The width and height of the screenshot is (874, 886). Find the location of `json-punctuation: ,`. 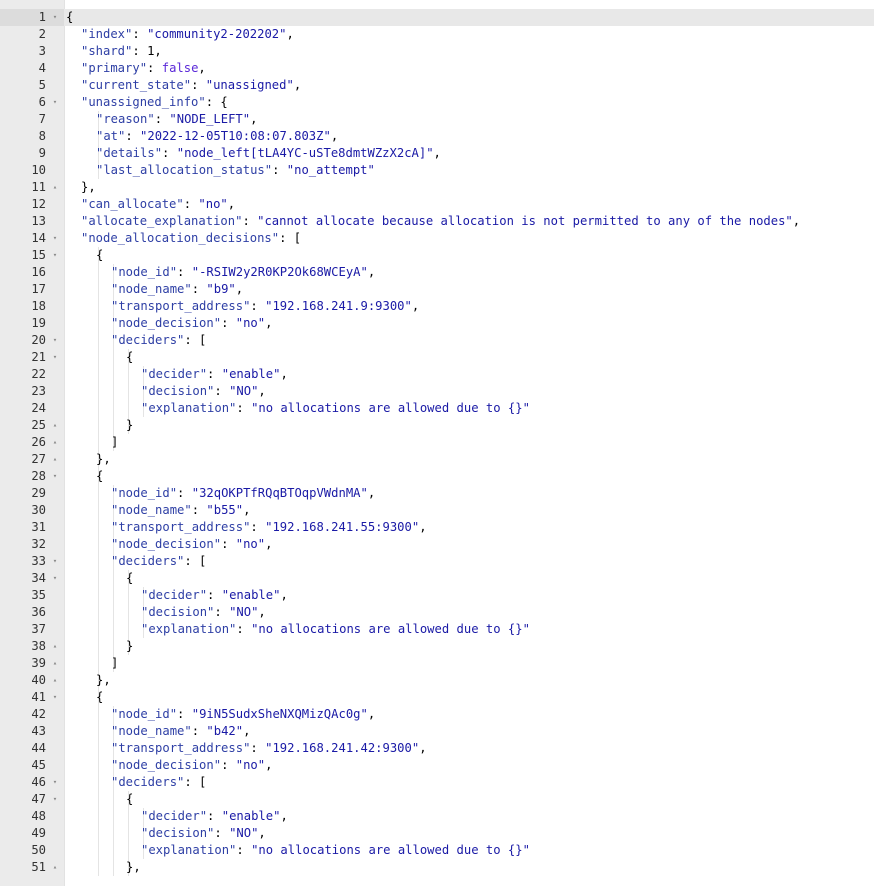

json-punctuation: , is located at coordinates (262, 612).